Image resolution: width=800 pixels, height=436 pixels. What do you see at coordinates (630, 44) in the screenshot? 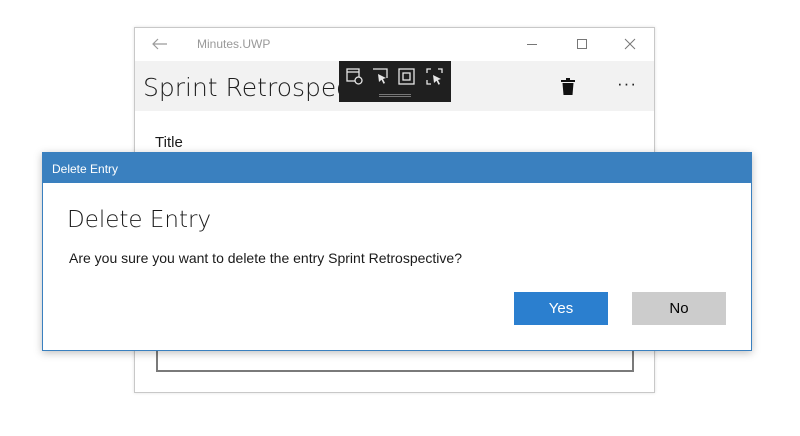
I see `close-icon` at bounding box center [630, 44].